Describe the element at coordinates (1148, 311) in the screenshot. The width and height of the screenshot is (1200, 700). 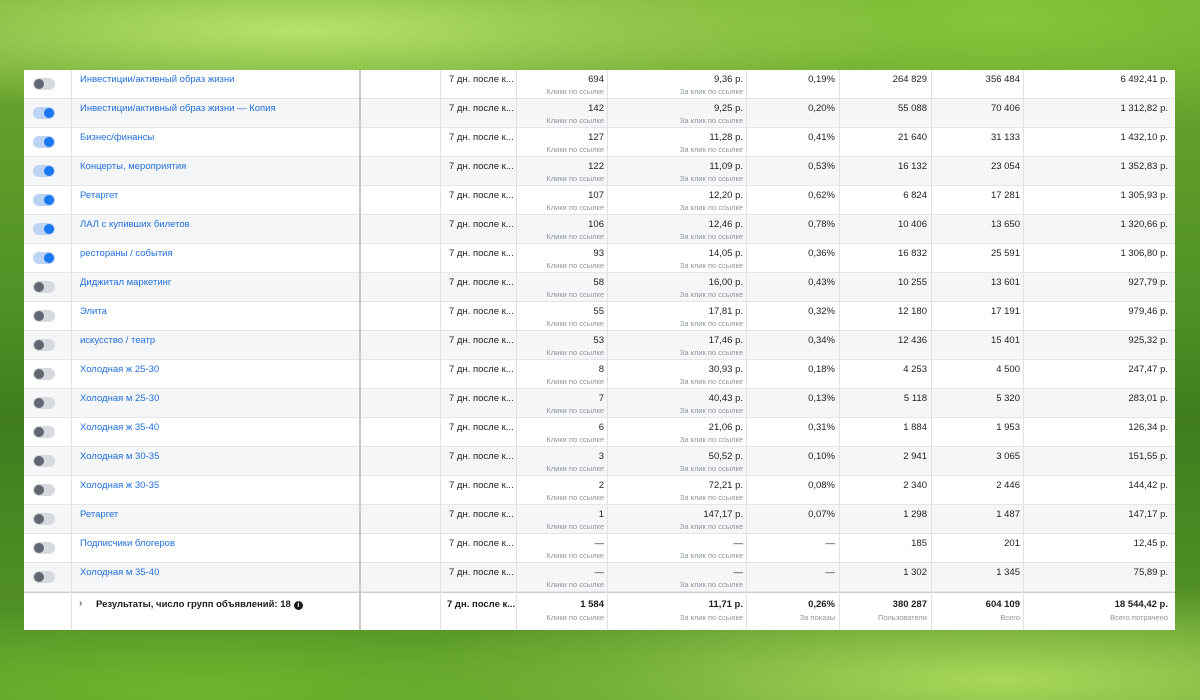
I see `amount-spent-value: 979,46 р.` at that location.